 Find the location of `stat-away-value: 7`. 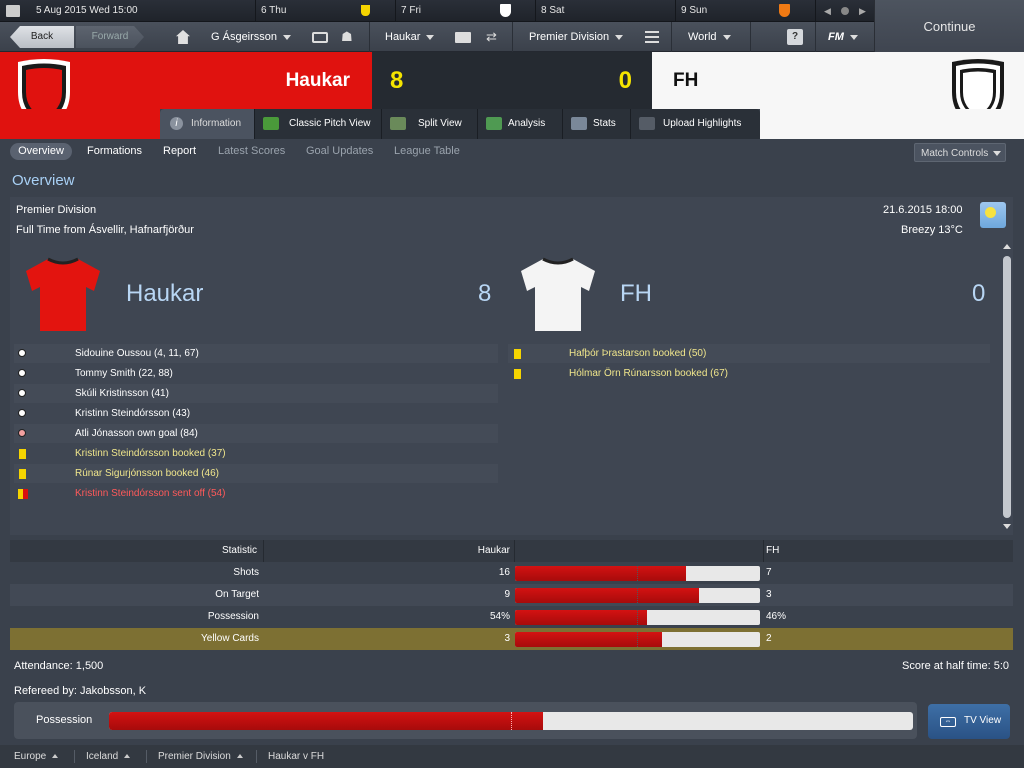

stat-away-value: 7 is located at coordinates (769, 572).